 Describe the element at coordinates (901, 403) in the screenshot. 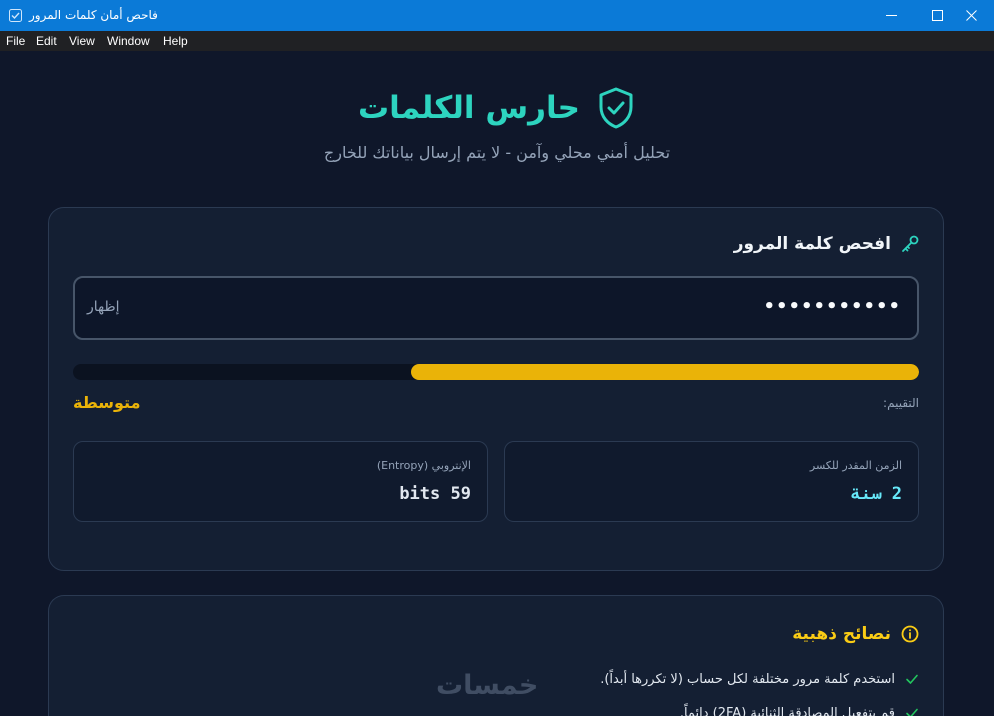

I see `rating-label: التقييم:` at that location.